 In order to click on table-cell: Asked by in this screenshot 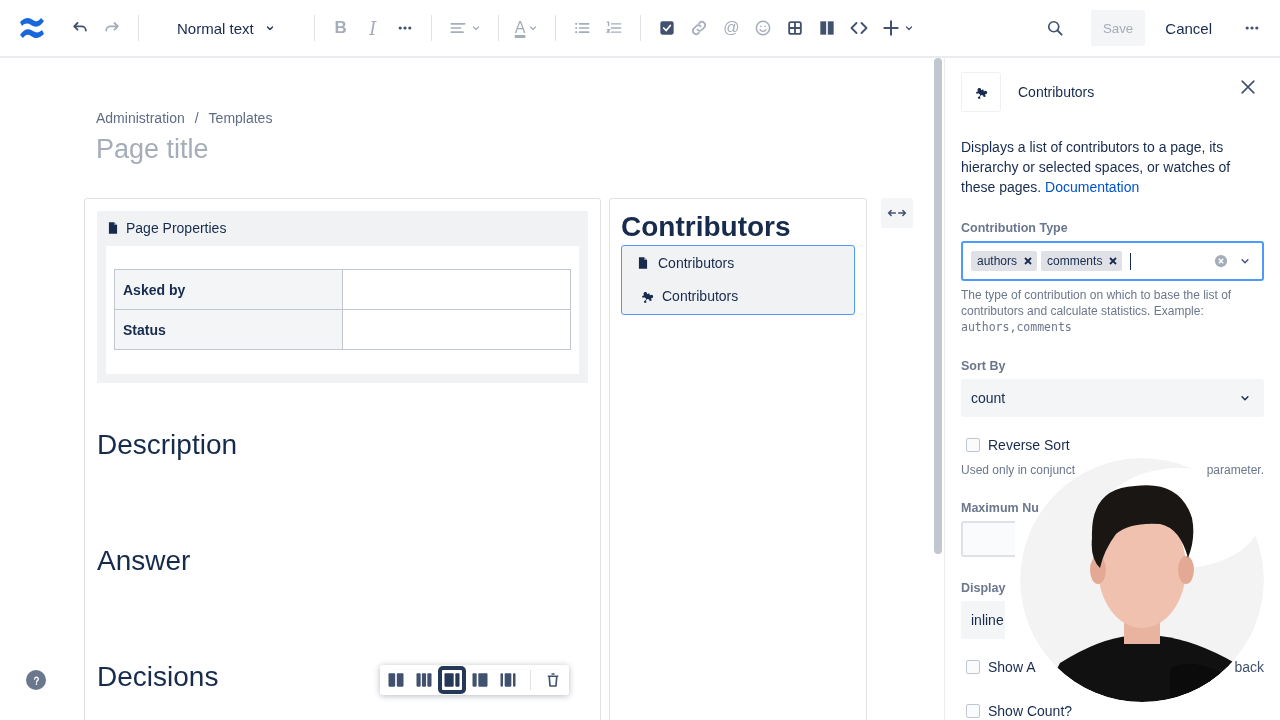, I will do `click(228, 289)`.